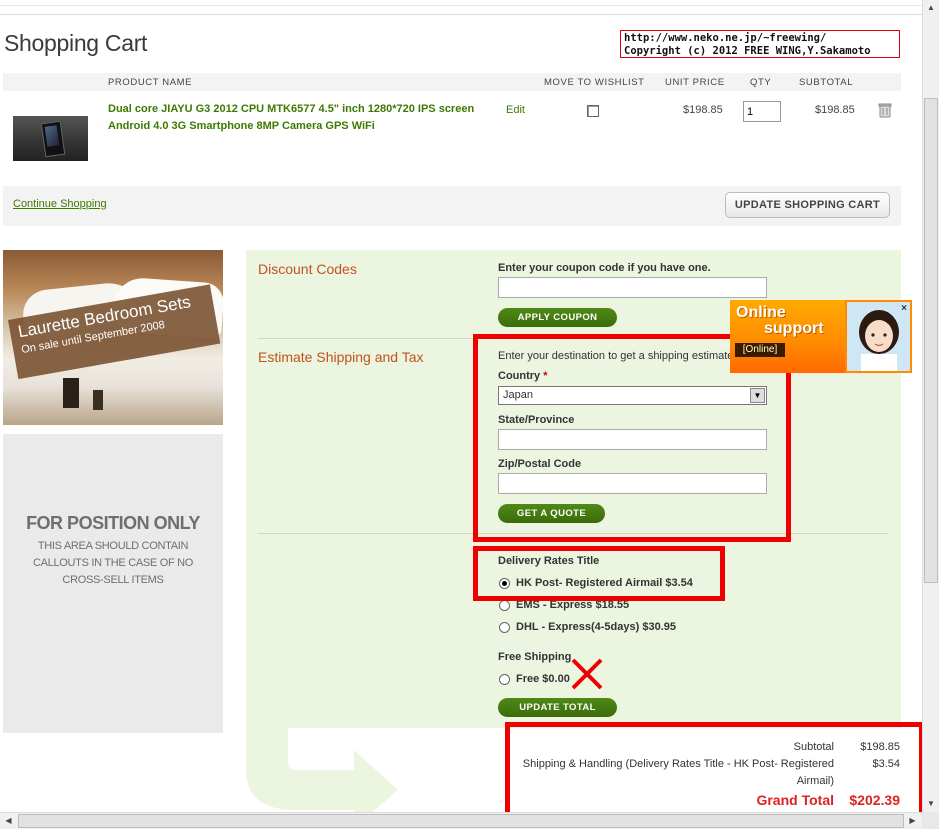 This screenshot has height=829, width=939. What do you see at coordinates (461, 3) in the screenshot?
I see `browser-top-edge` at bounding box center [461, 3].